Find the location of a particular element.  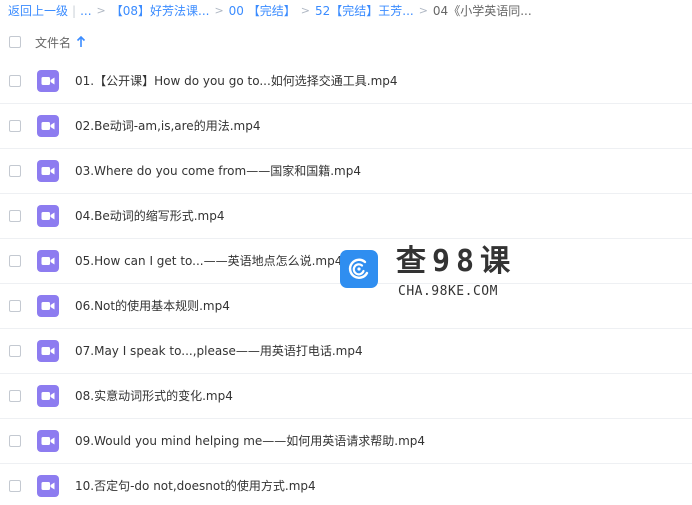

filename-column-header: 文件名 is located at coordinates (60, 42).